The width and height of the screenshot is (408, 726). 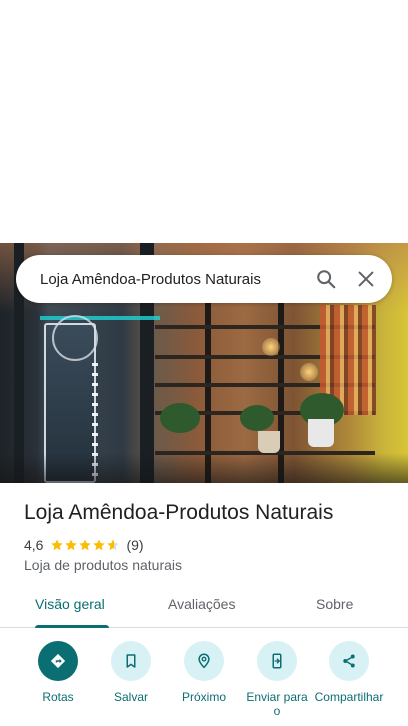 I want to click on search-bar: Loja Amêndoa-Produtos Naturais, so click(x=204, y=279).